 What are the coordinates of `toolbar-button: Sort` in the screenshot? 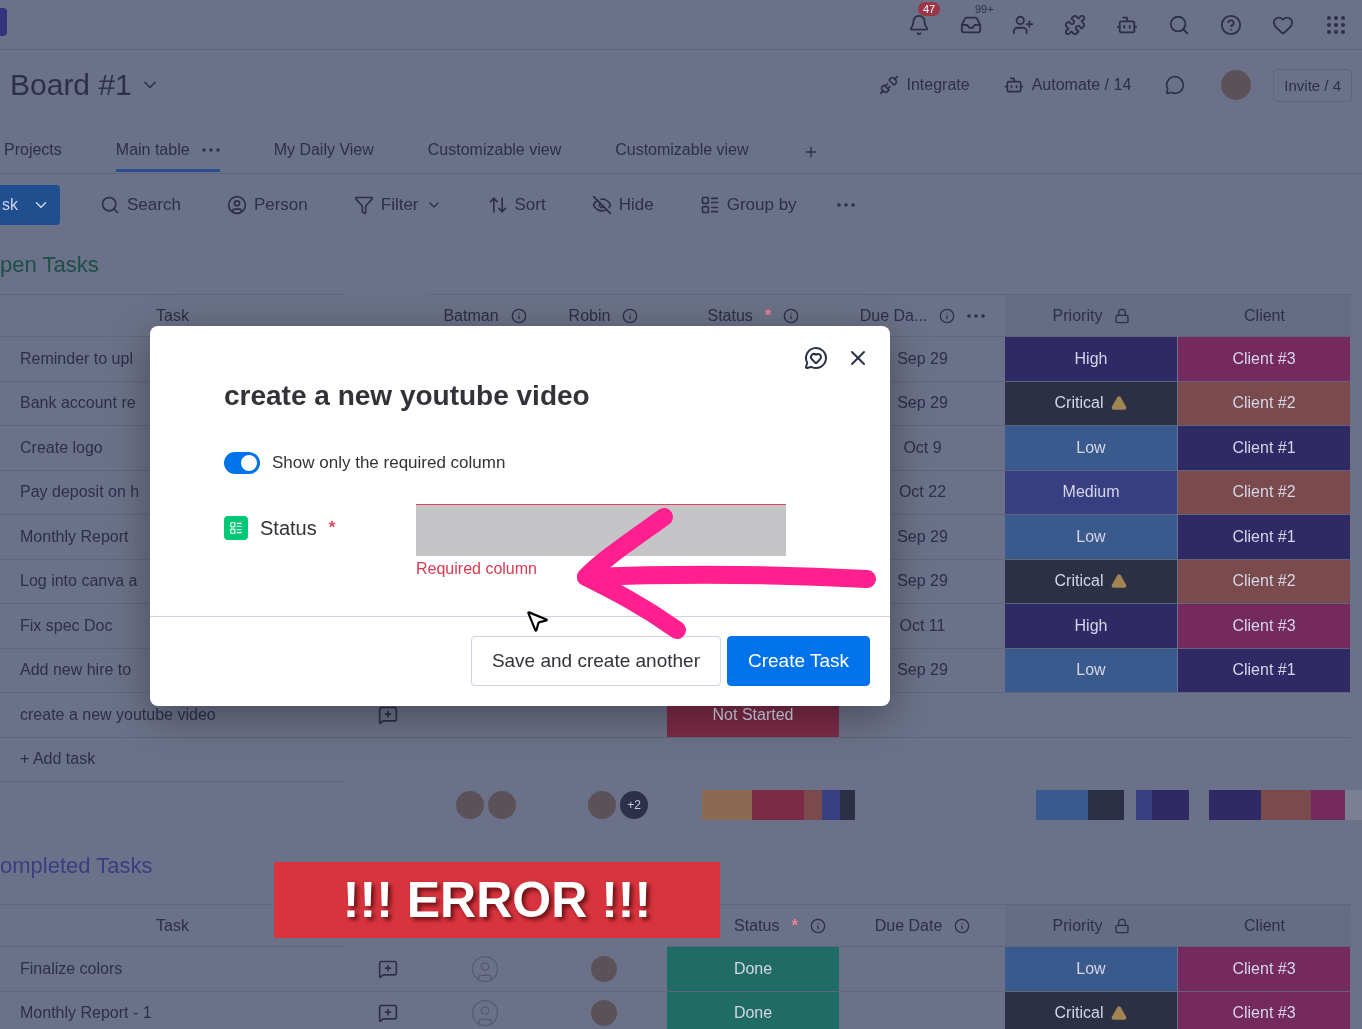 It's located at (516, 205).